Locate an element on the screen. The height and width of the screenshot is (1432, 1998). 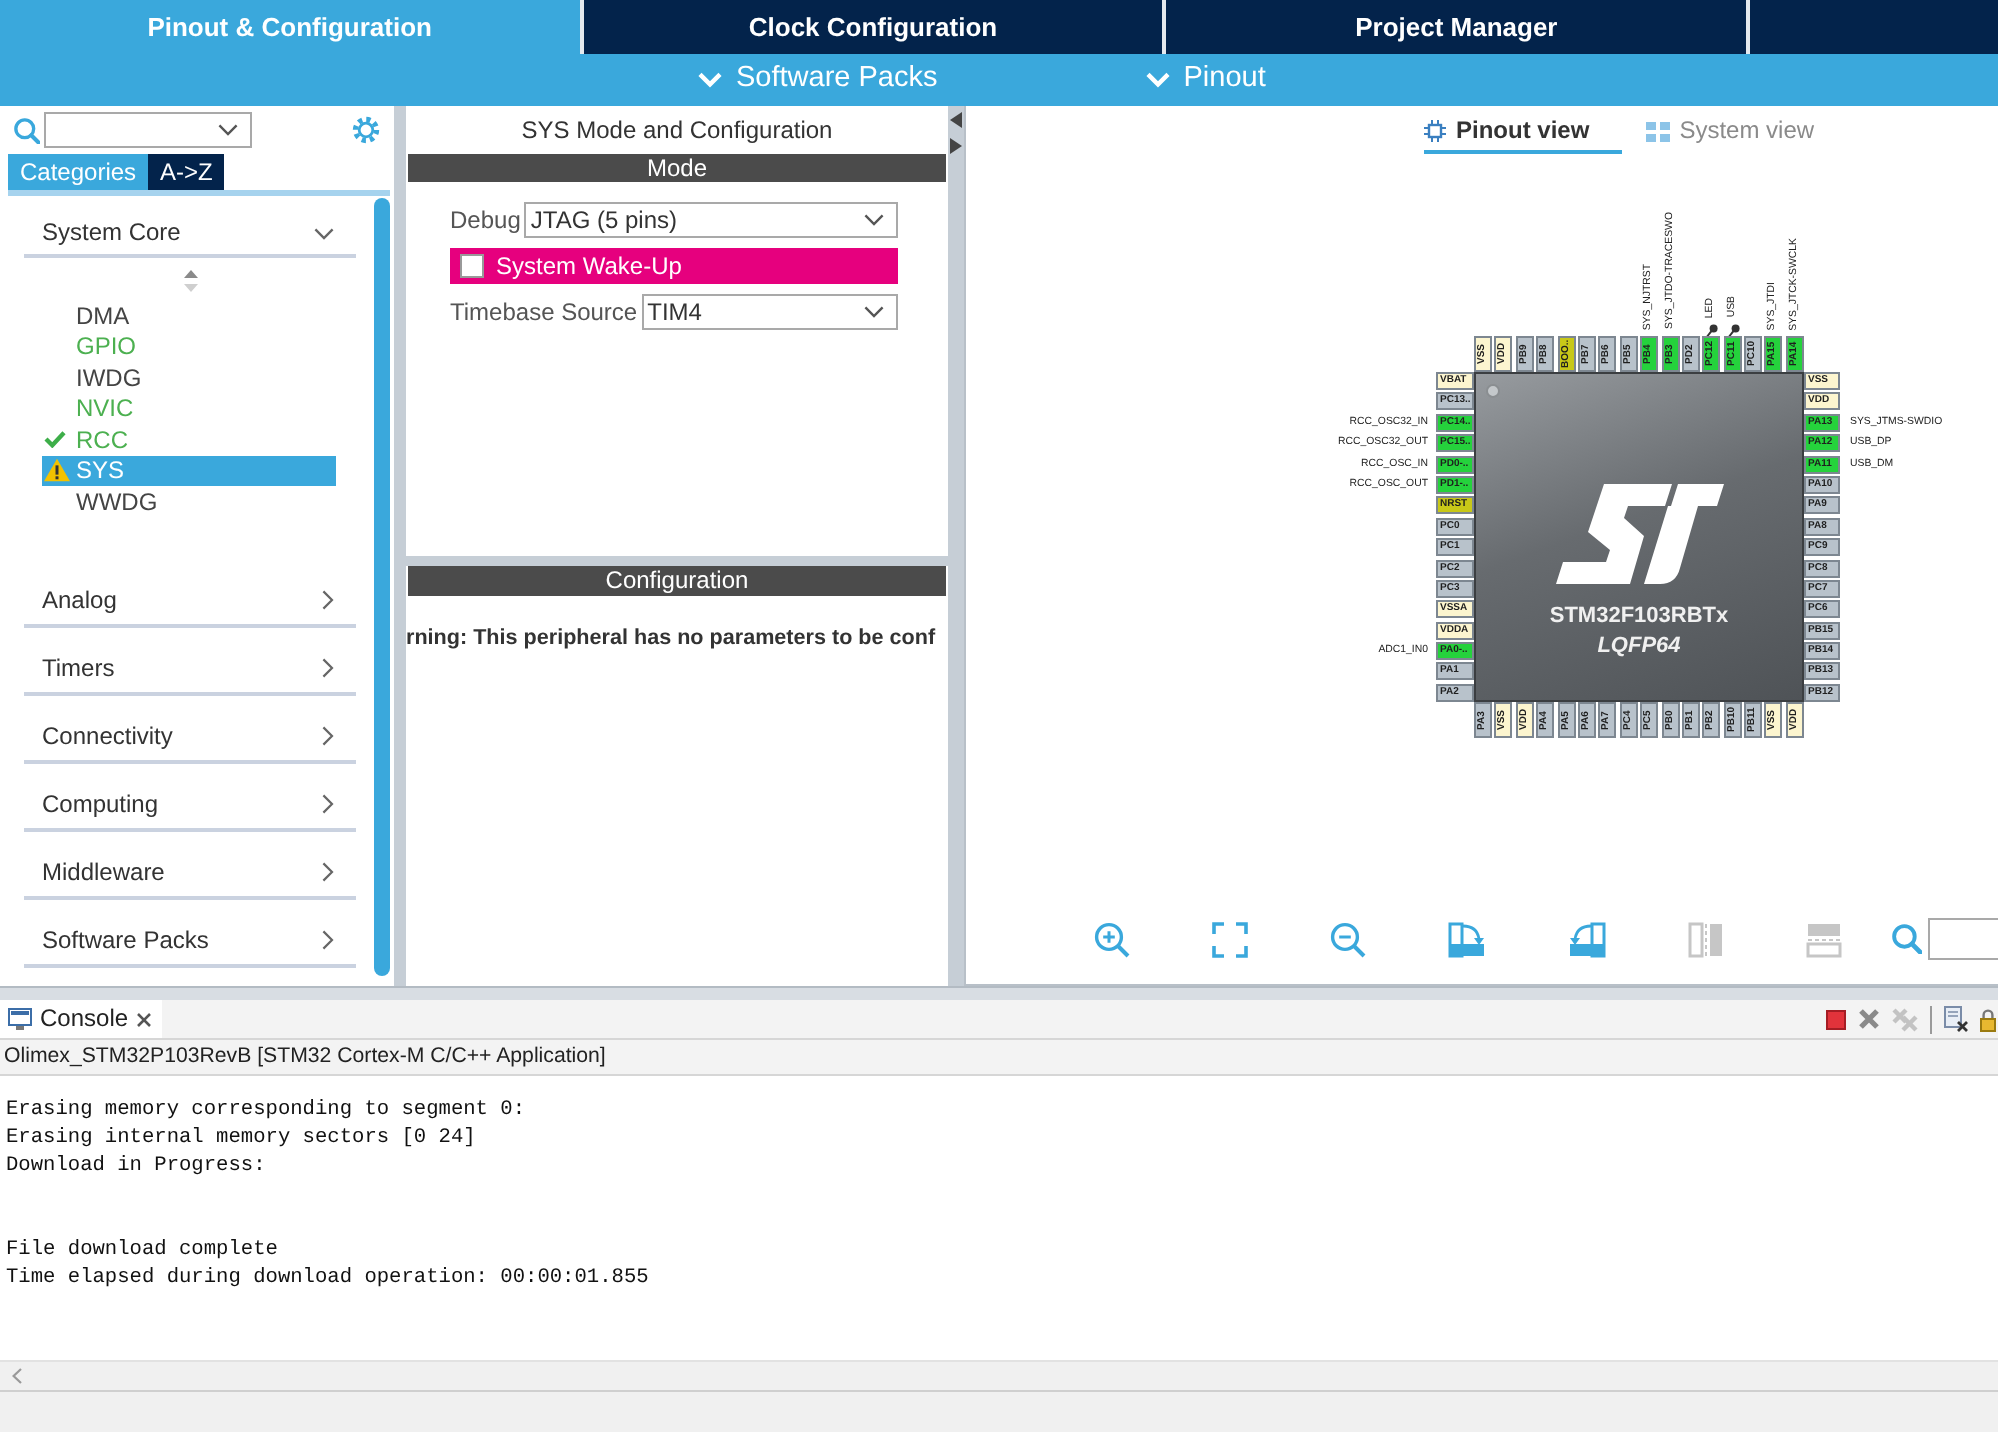
scrollbar-thumb is located at coordinates (382, 587).